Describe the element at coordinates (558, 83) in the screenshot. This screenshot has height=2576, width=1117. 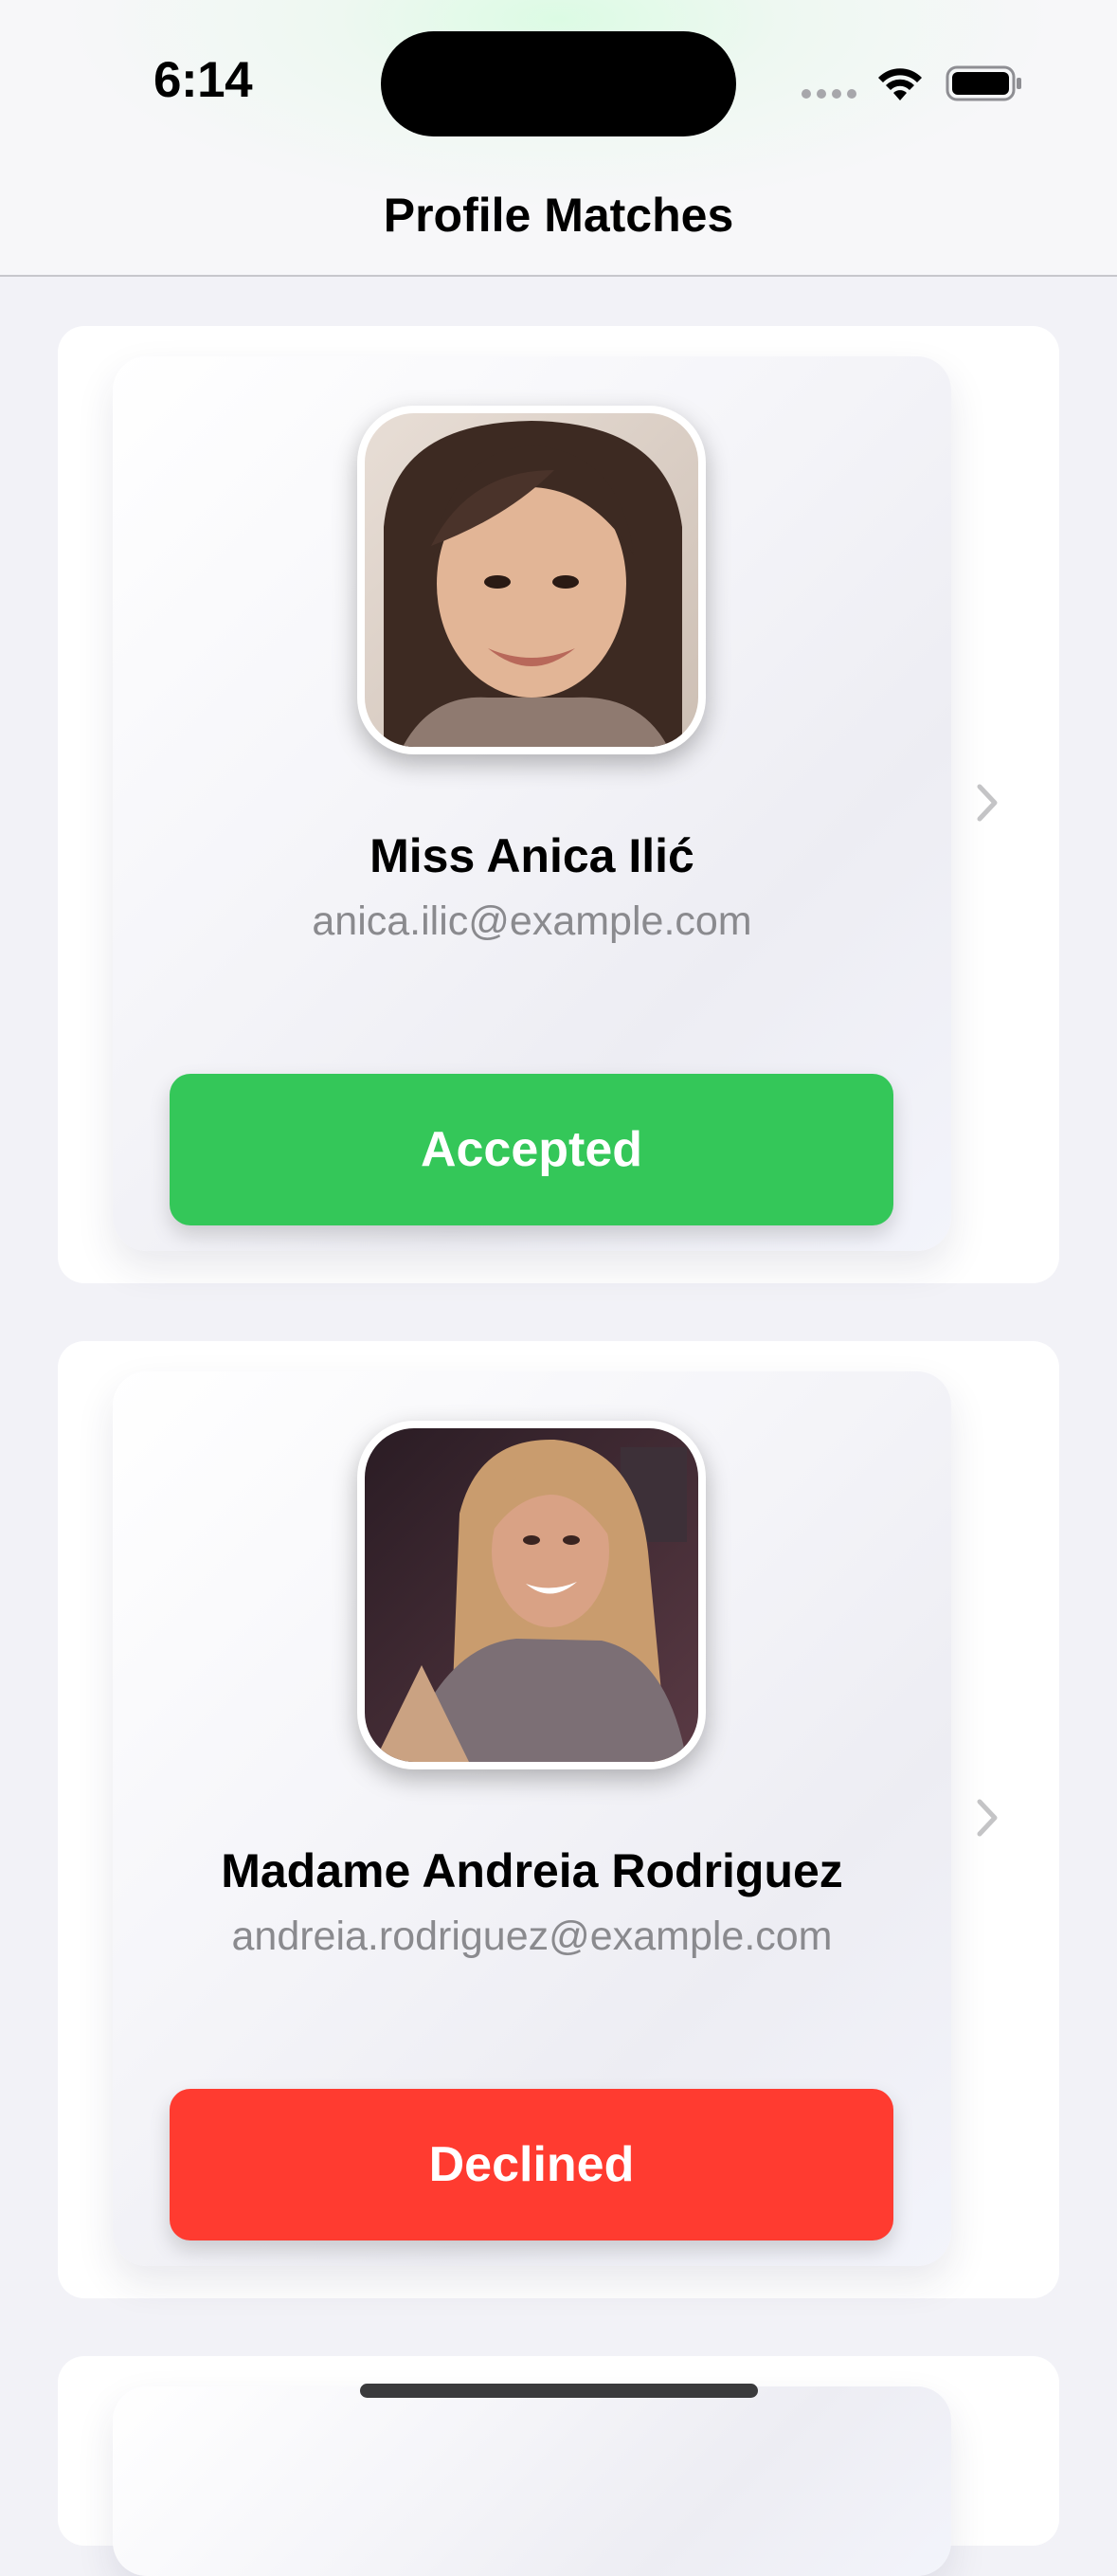
I see `dynamic-island` at that location.